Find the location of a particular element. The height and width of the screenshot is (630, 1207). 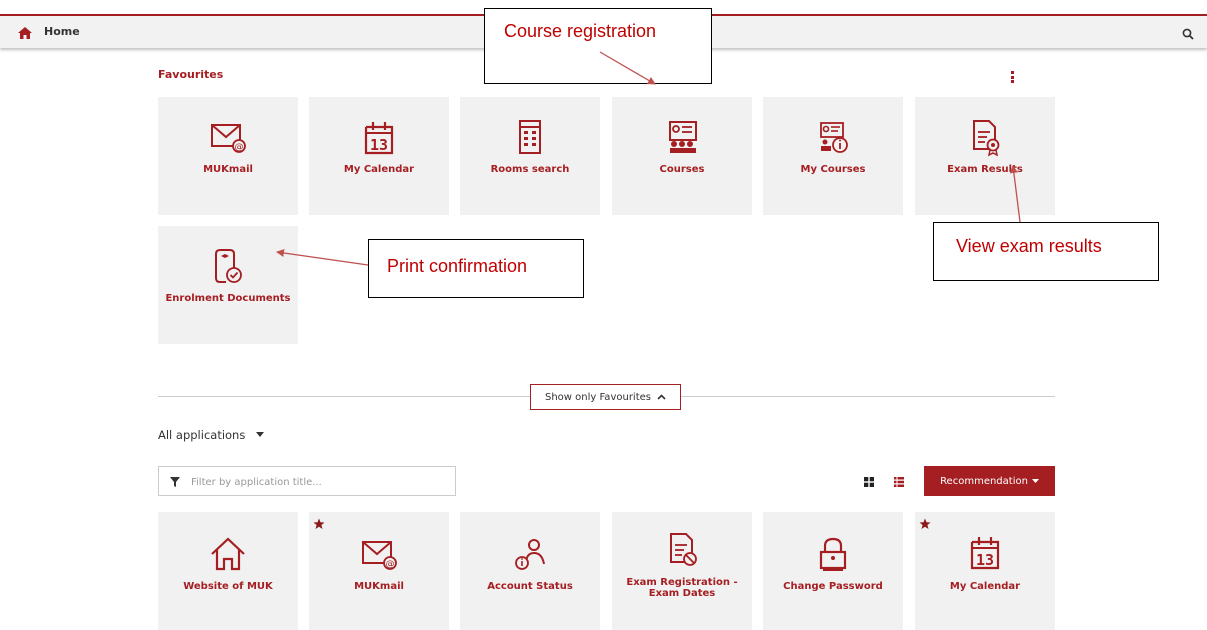

grid-view-icon is located at coordinates (869, 482).